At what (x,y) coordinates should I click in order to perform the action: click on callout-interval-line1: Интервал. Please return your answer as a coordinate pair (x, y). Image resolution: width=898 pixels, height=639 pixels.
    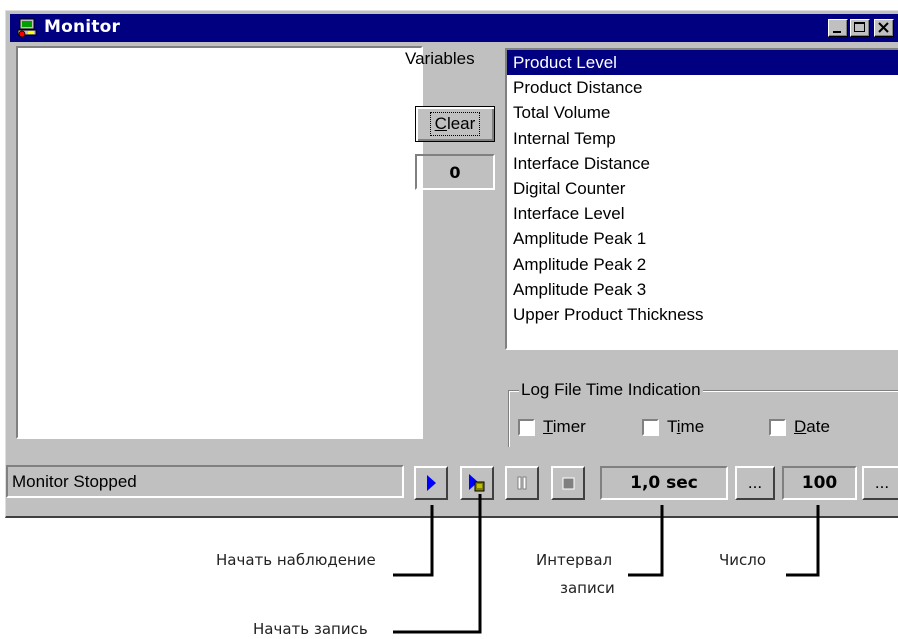
    Looking at the image, I should click on (574, 560).